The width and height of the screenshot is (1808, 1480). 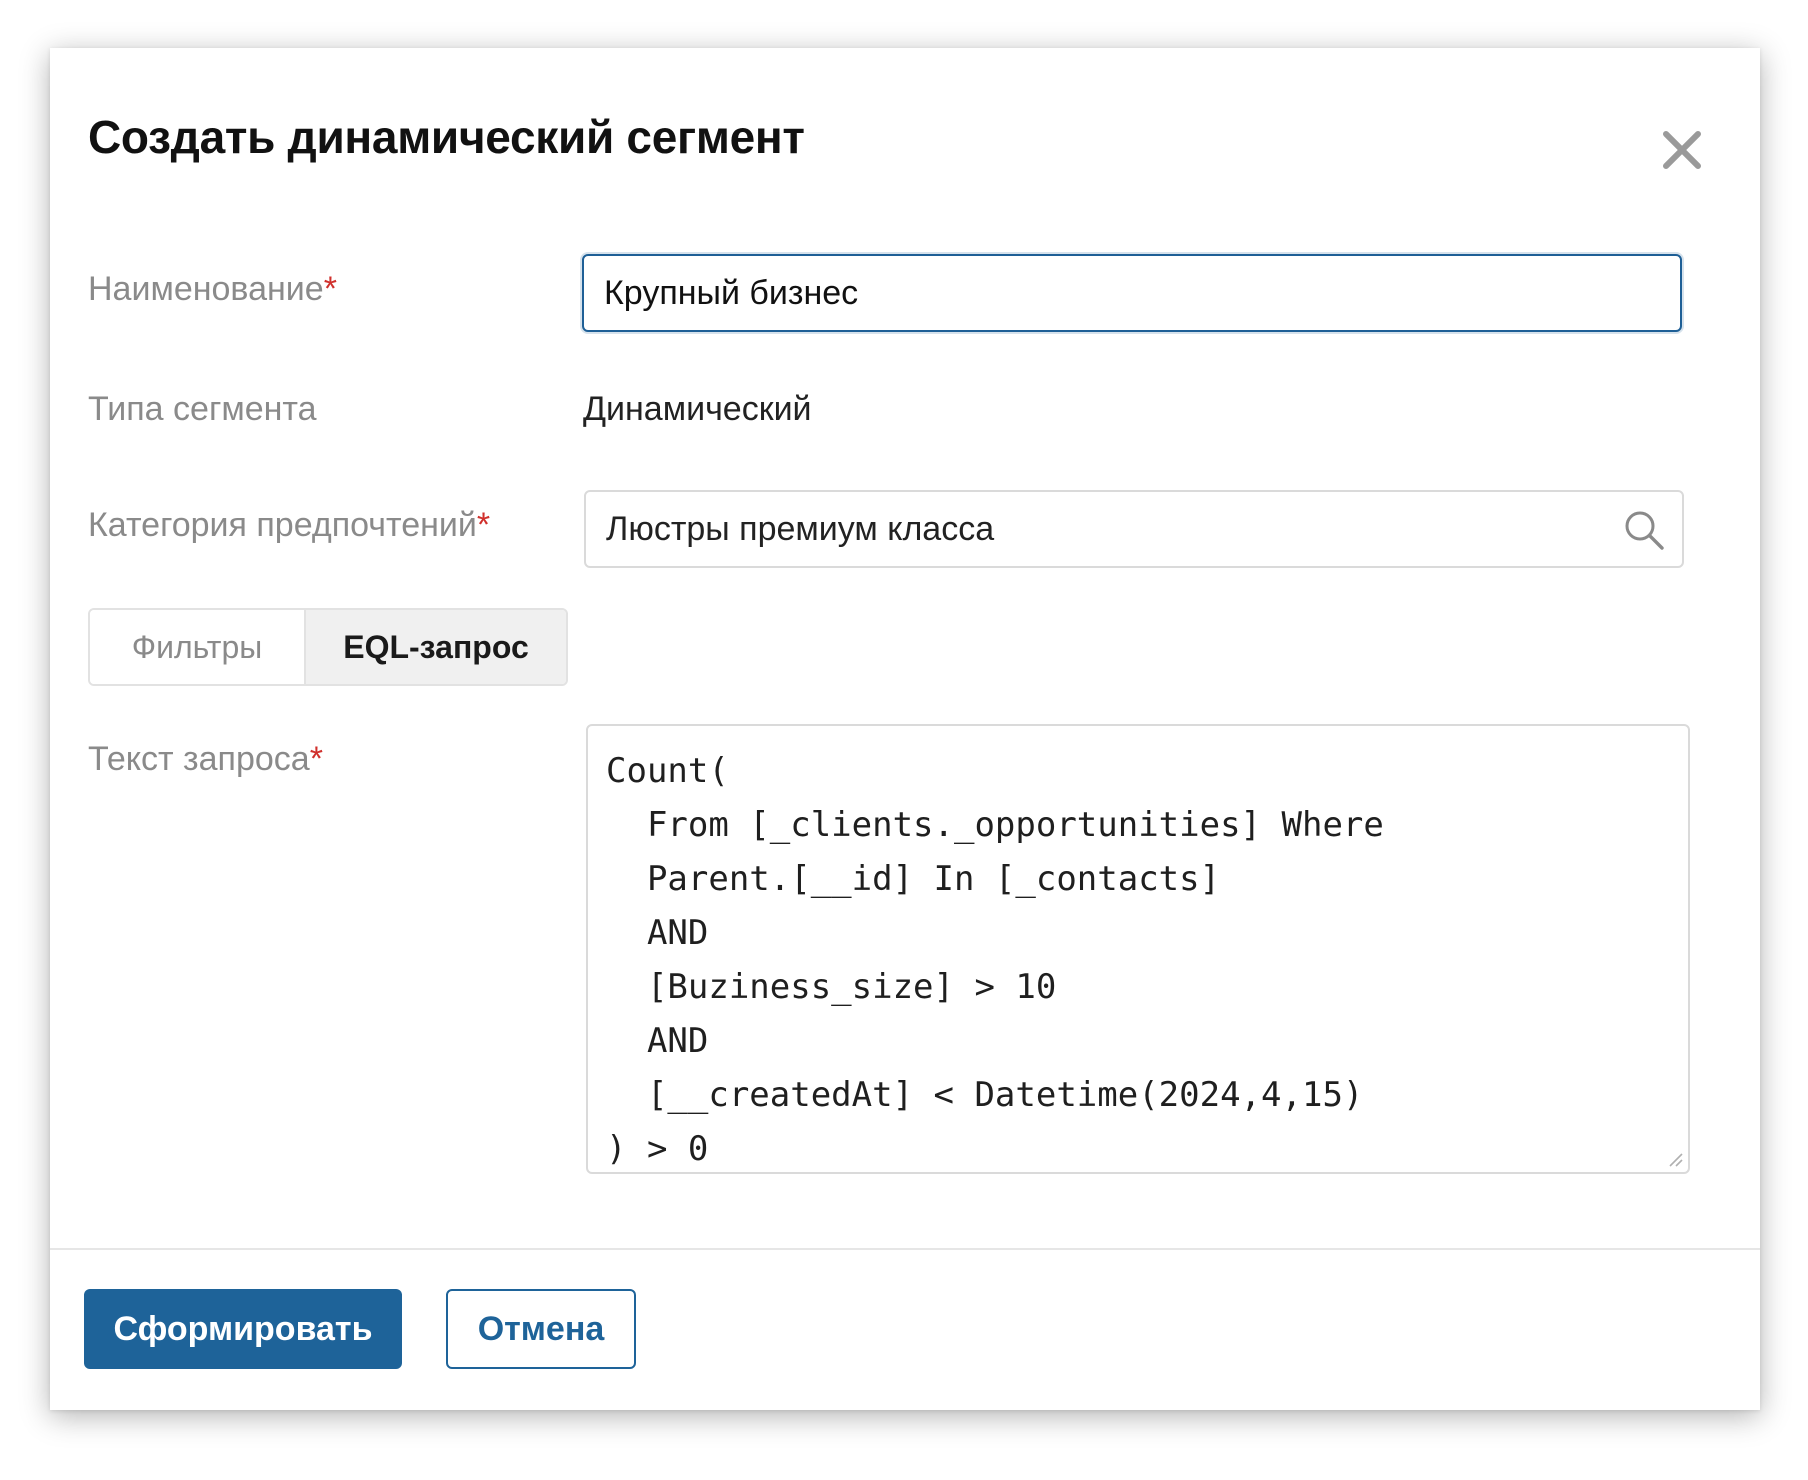 I want to click on tab-filters: Фильтры, so click(x=197, y=647).